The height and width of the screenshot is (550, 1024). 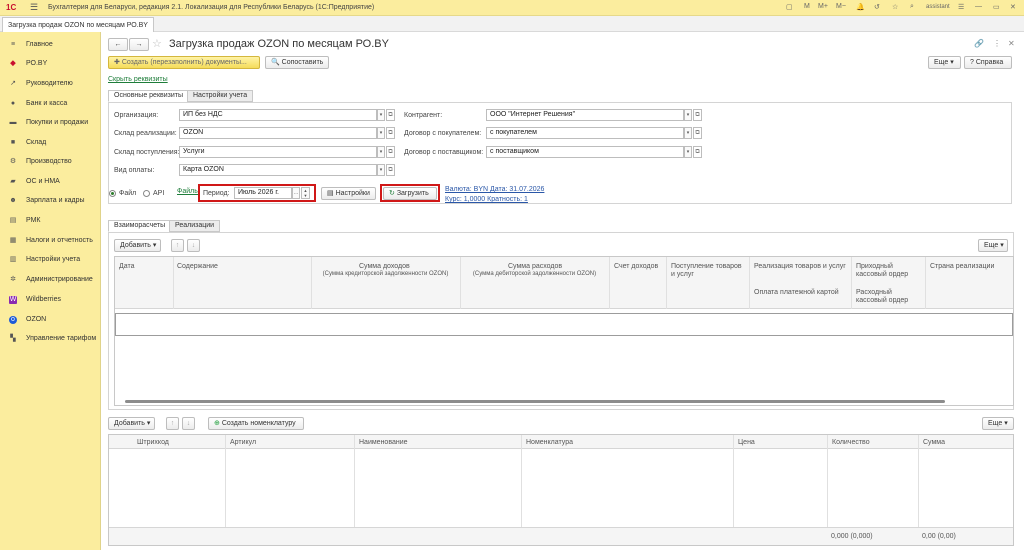 I want to click on grid1-more-button: Еще ▾, so click(x=993, y=245).